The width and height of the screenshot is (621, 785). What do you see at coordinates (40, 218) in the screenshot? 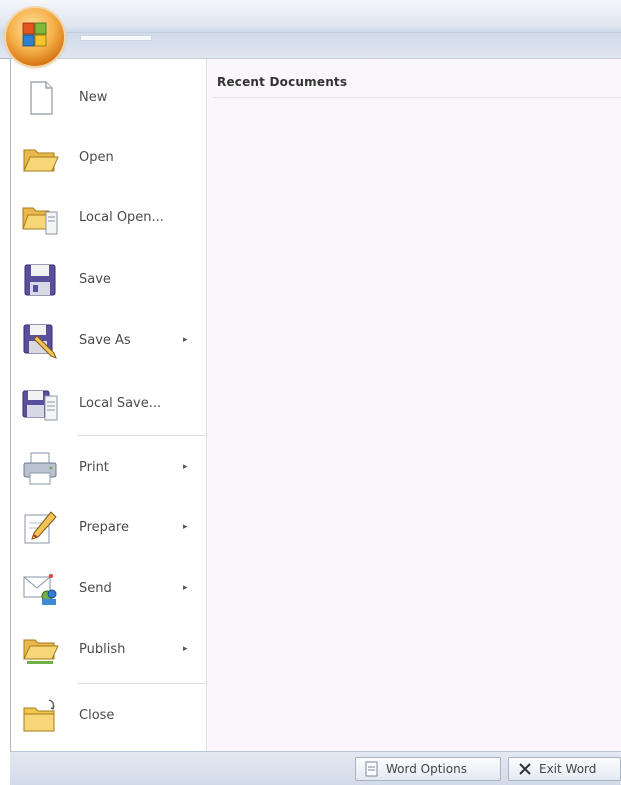
I see `local-open-icon` at bounding box center [40, 218].